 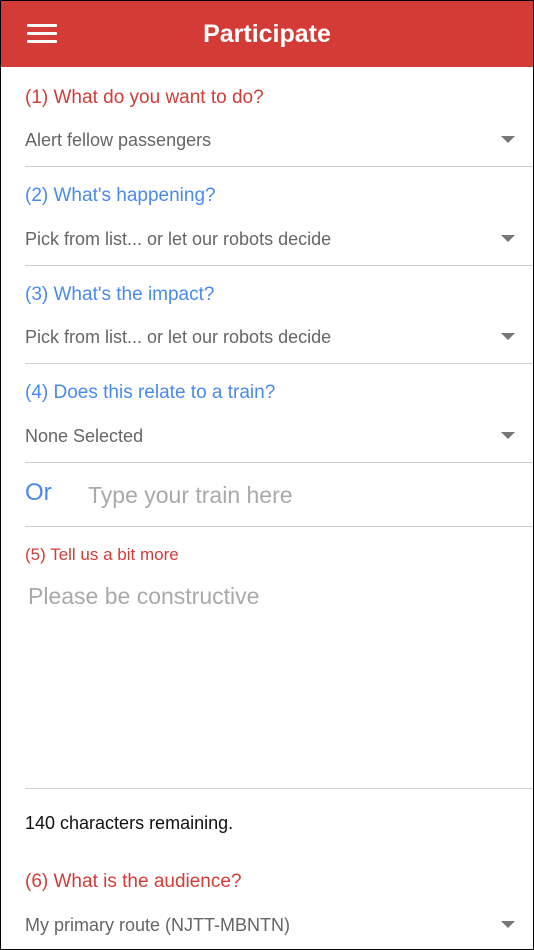 I want to click on or-label: Or, so click(x=38, y=492).